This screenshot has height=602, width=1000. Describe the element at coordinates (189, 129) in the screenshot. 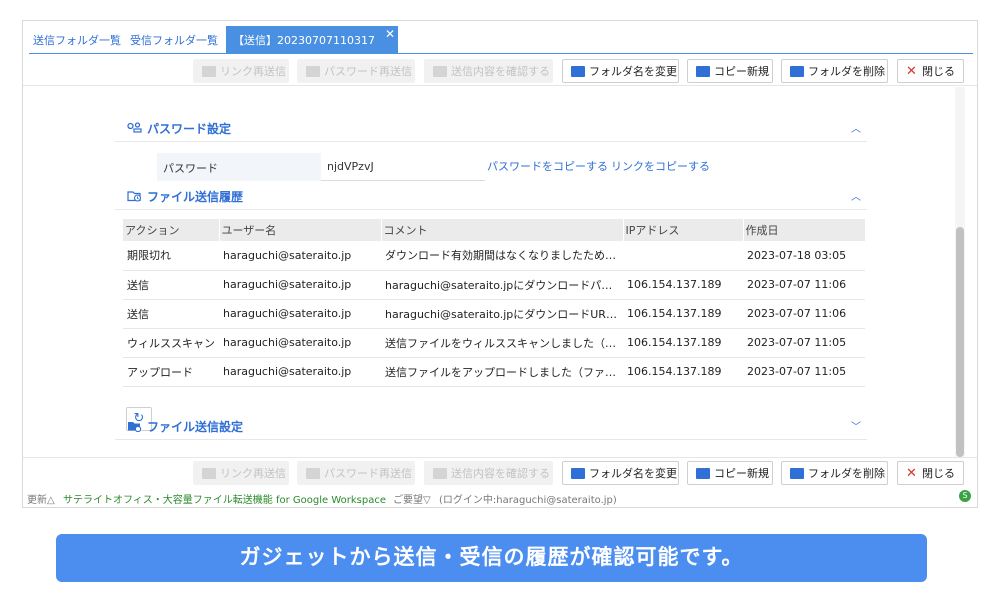

I see `password-section-title: パスワード設定` at that location.